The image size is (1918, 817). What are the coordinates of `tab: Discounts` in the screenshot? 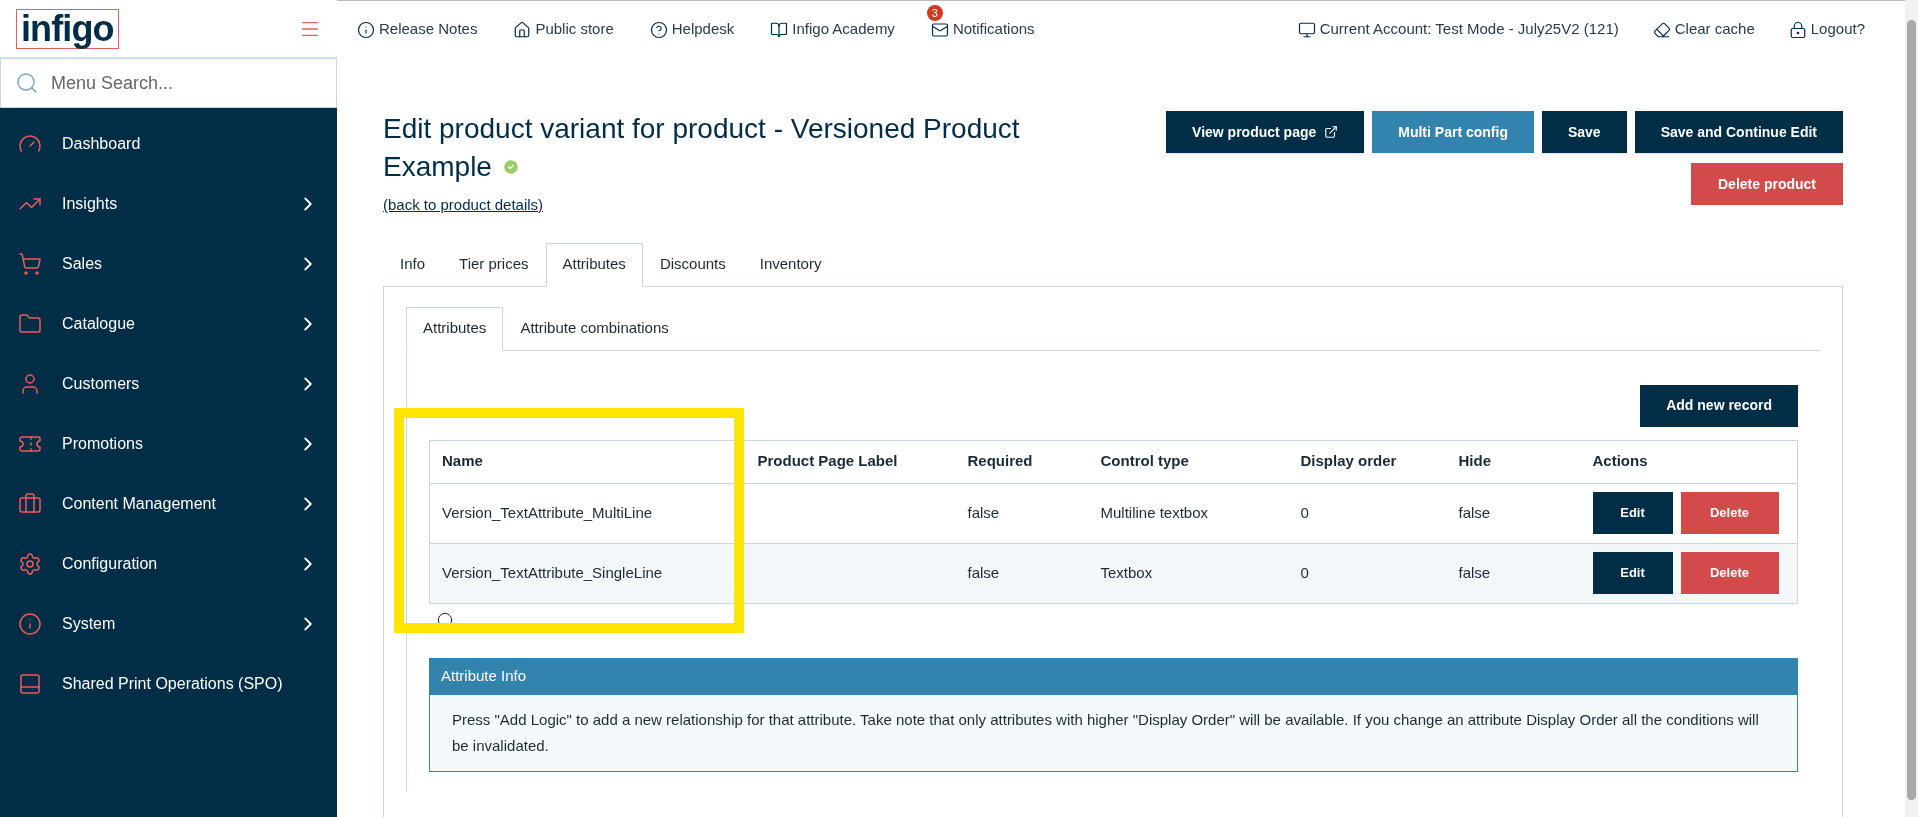 It's located at (692, 264).